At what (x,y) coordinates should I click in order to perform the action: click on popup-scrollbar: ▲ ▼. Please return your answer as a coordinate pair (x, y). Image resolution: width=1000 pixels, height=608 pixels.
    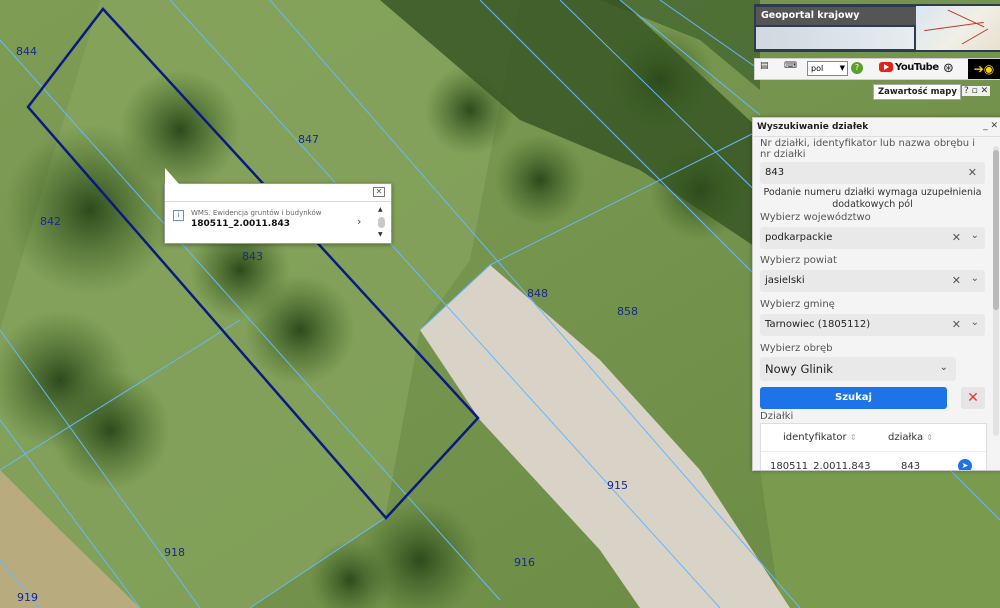
    Looking at the image, I should click on (382, 222).